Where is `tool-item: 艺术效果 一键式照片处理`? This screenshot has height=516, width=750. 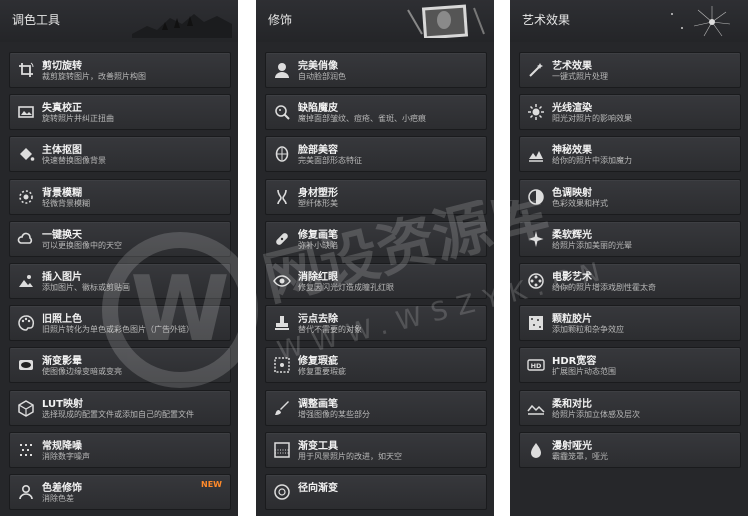 tool-item: 艺术效果 一键式照片处理 is located at coordinates (630, 70).